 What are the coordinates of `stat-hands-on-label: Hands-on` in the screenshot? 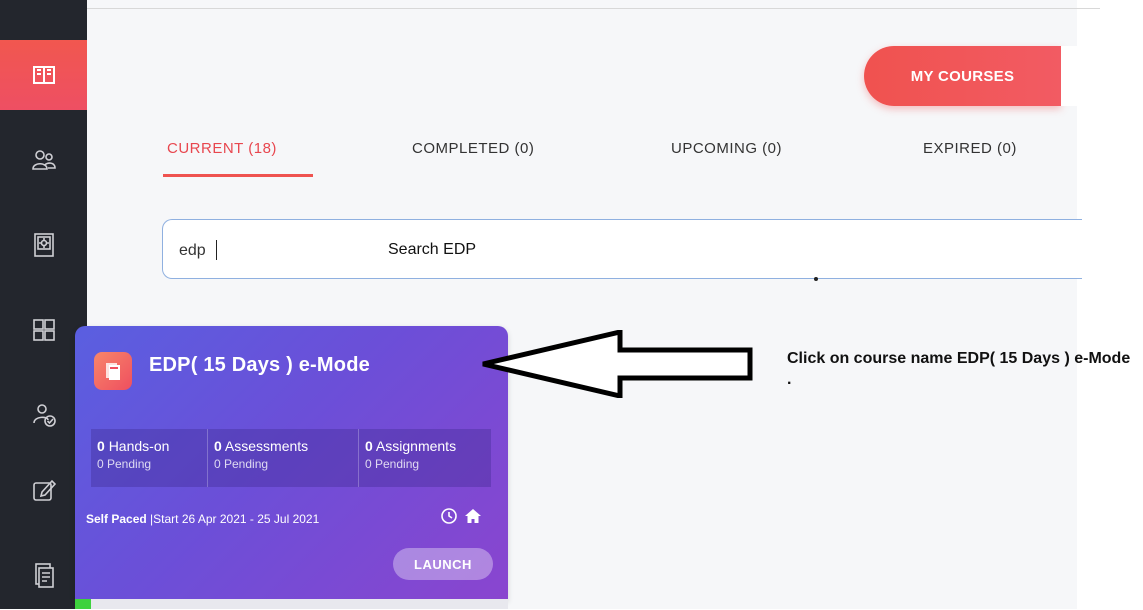 It's located at (139, 446).